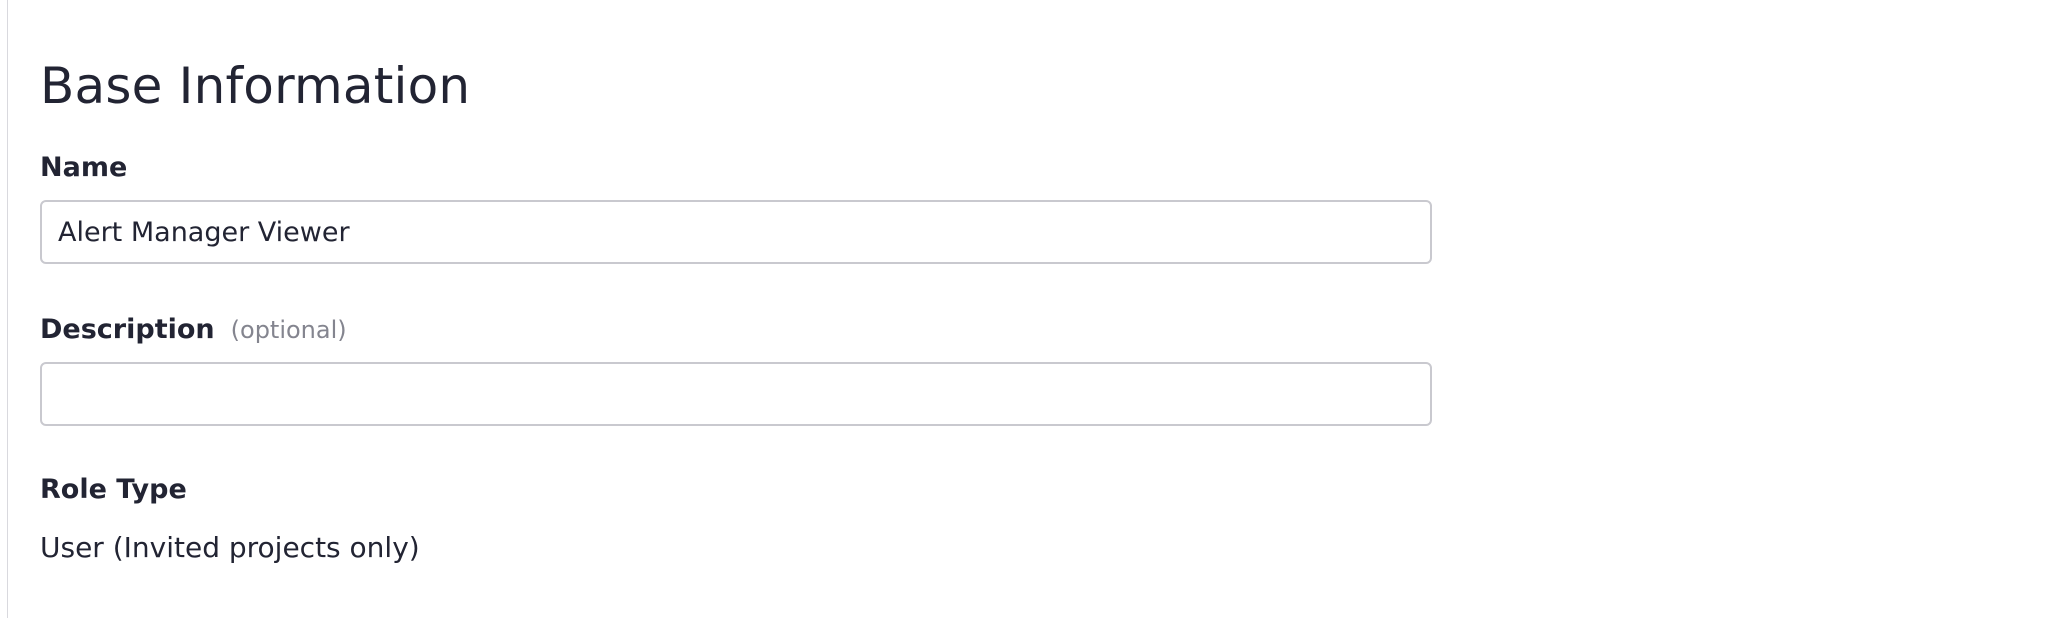 The width and height of the screenshot is (2048, 618). Describe the element at coordinates (740, 330) in the screenshot. I see `description-label-row: Description (optional)` at that location.